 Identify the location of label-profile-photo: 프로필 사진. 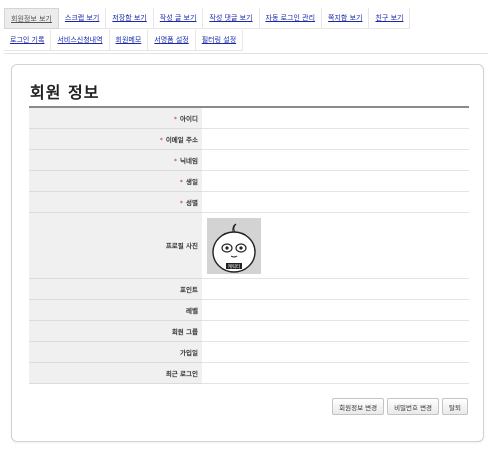
(115, 245).